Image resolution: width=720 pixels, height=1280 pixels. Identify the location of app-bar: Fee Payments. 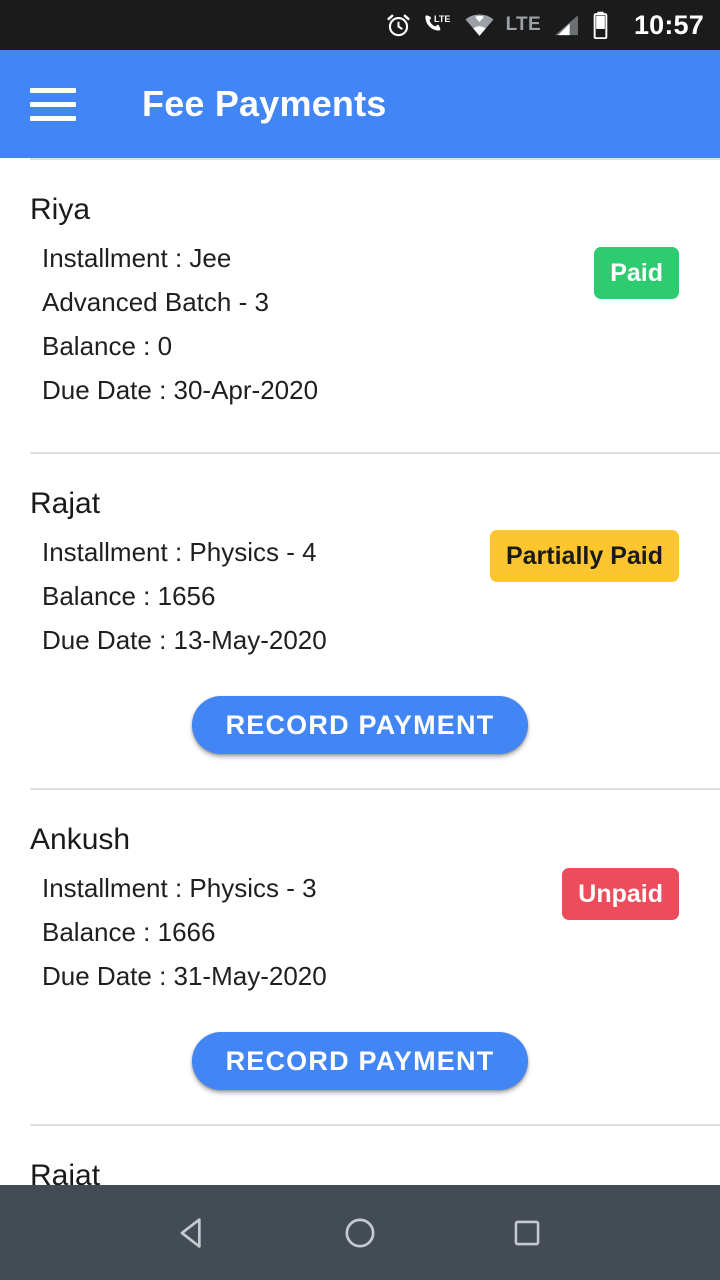
(360, 104).